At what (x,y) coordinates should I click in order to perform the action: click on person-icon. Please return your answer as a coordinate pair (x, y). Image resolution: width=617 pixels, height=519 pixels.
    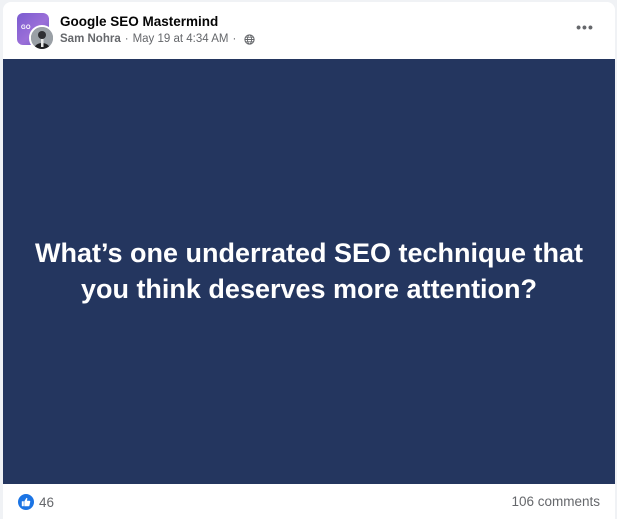
    Looking at the image, I should click on (42, 38).